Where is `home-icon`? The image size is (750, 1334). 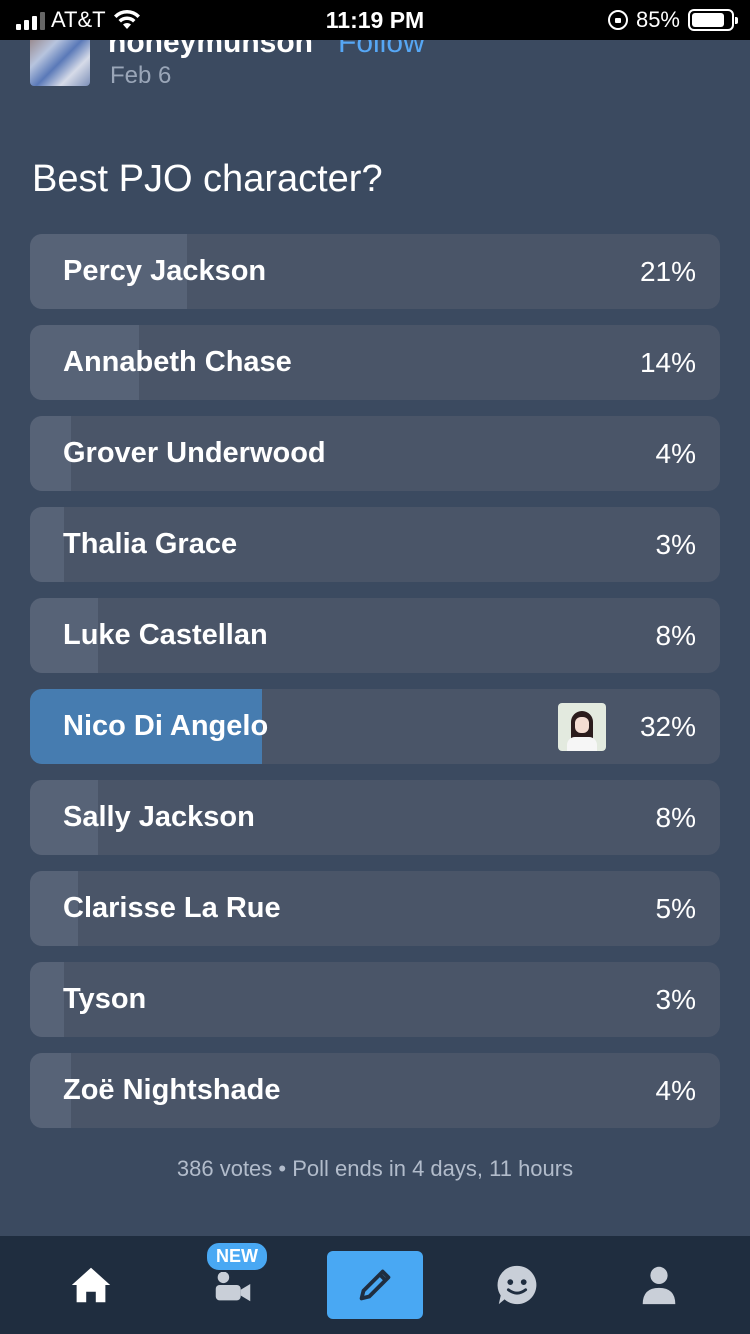
home-icon is located at coordinates (91, 1285).